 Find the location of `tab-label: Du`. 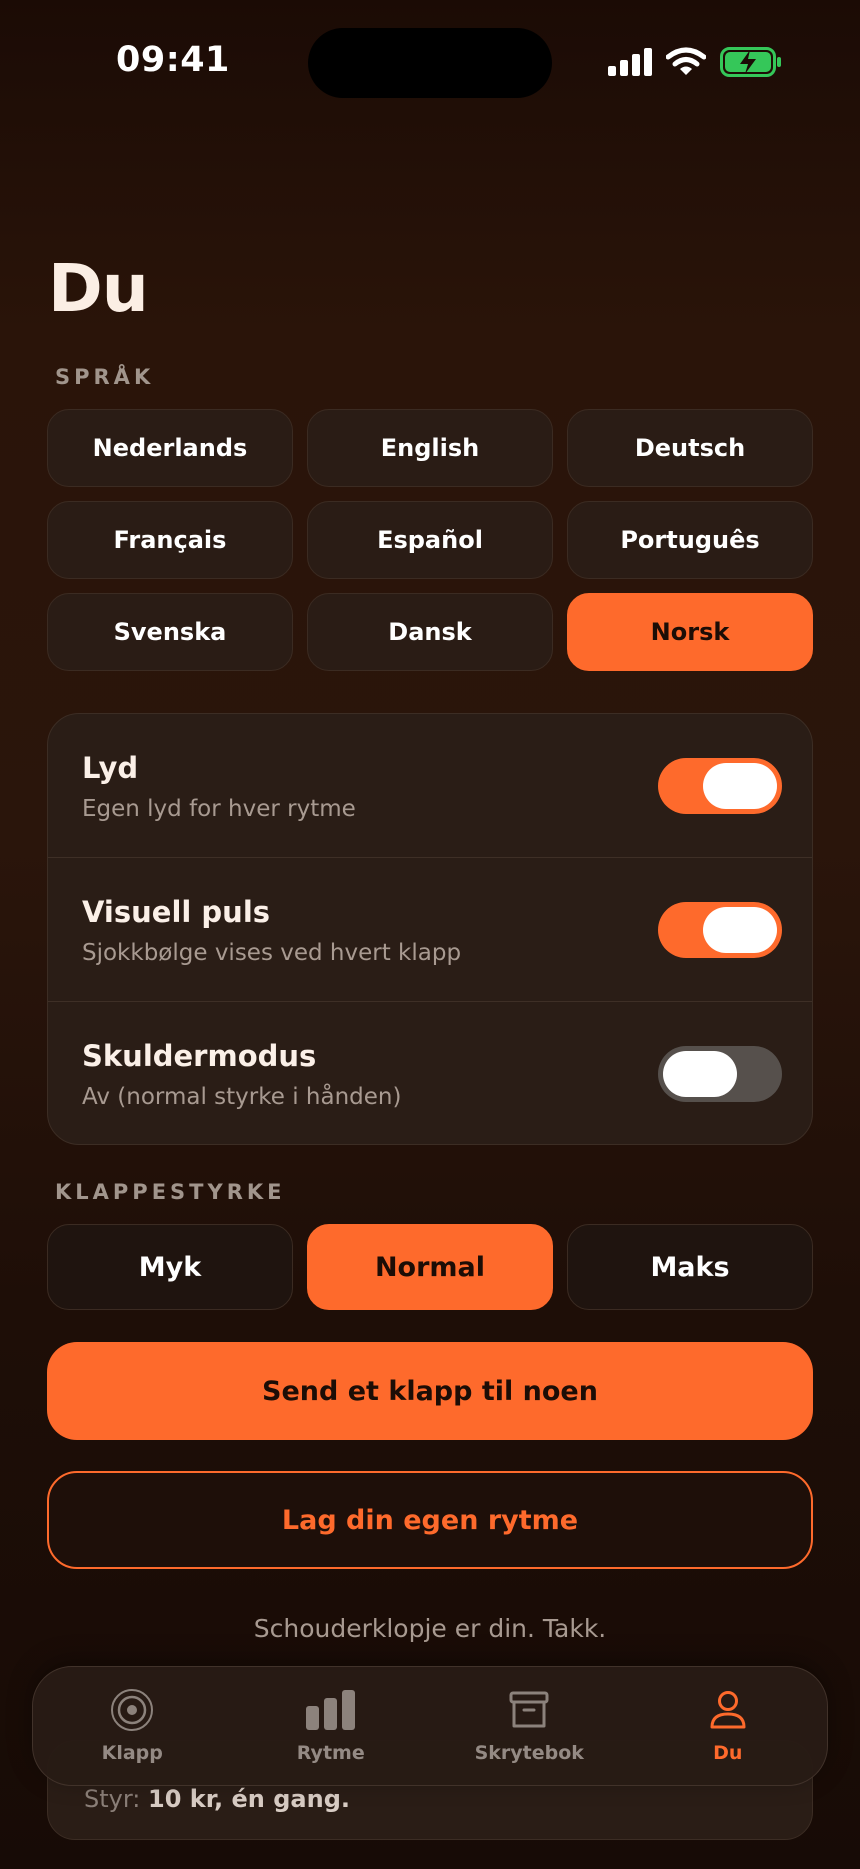

tab-label: Du is located at coordinates (728, 1753).